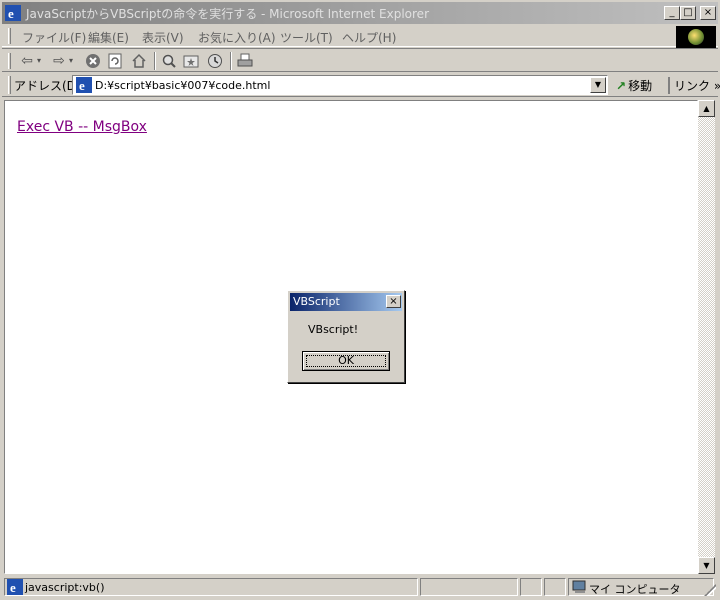 The height and width of the screenshot is (600, 720). Describe the element at coordinates (360, 60) in the screenshot. I see `standard-toolbar: ⇦ ▾ ⇨ ▾` at that location.